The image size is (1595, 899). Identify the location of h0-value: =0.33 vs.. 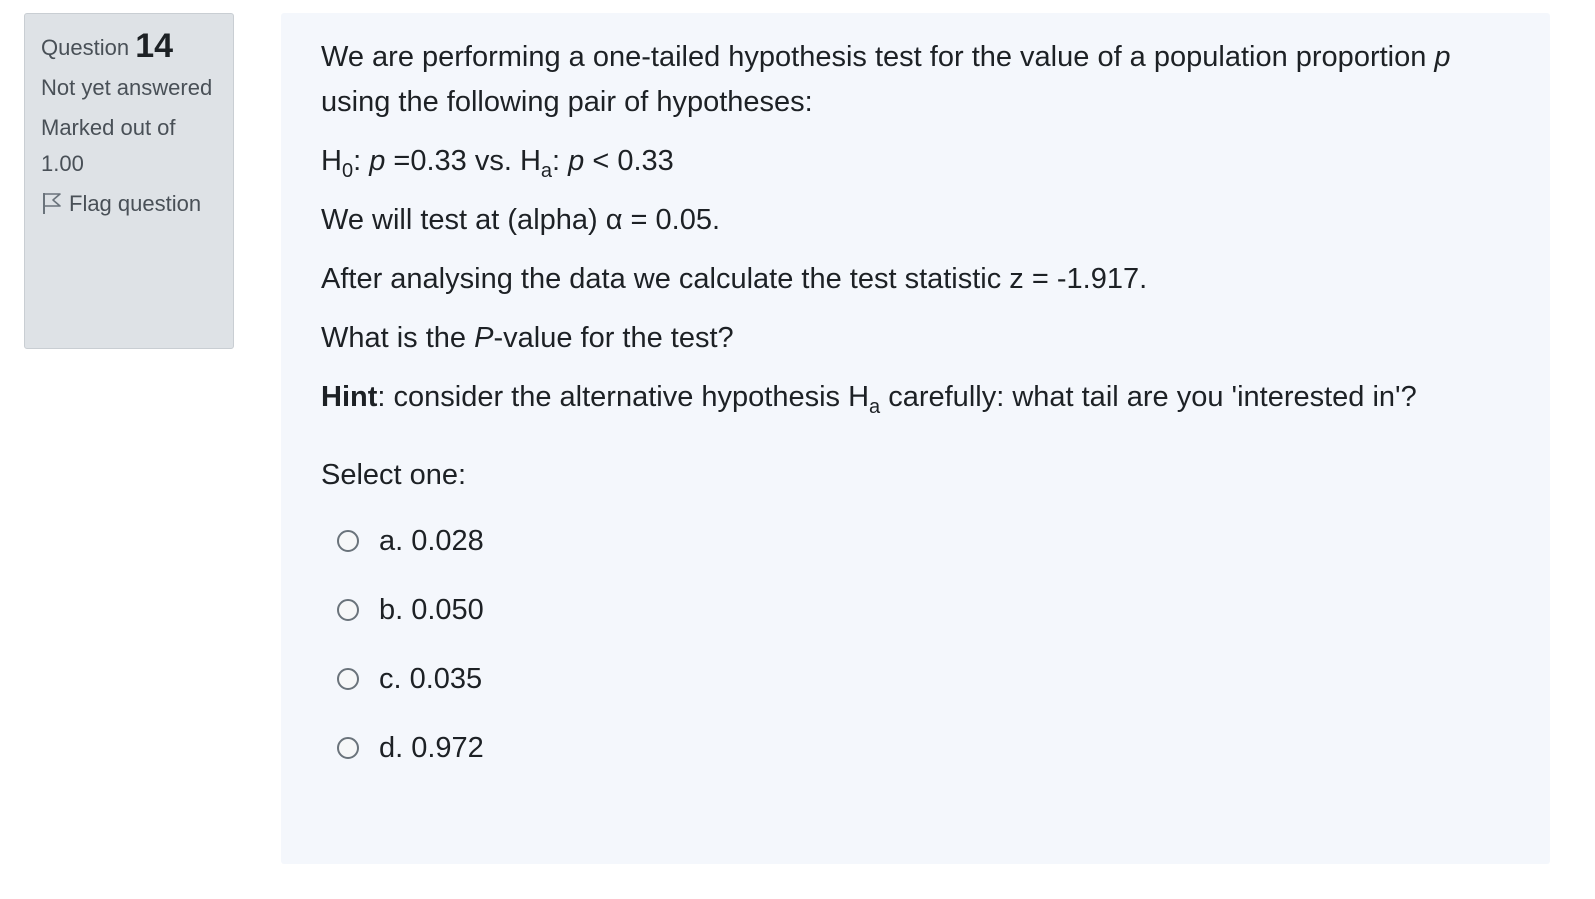
(452, 161).